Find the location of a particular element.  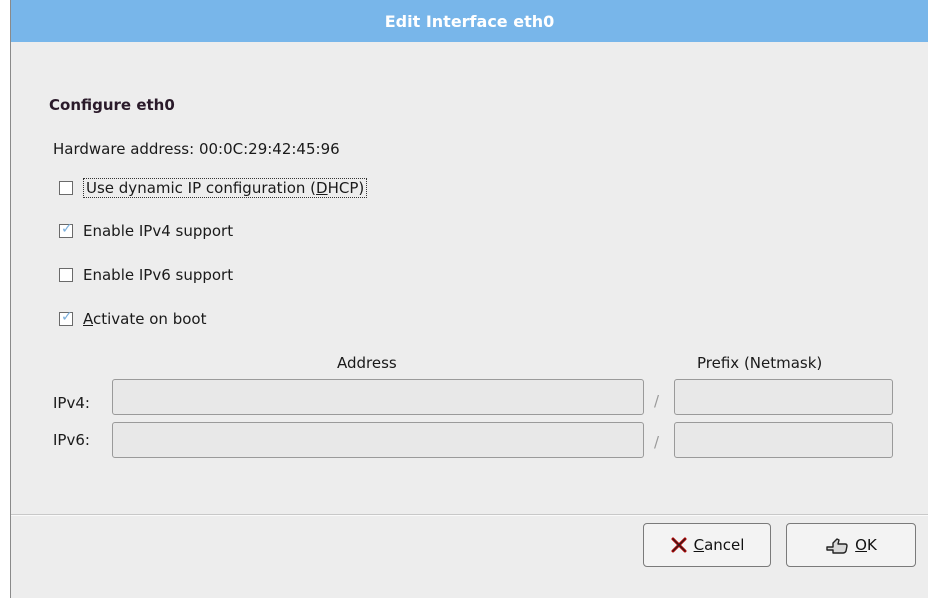

ipv6-label: Enable IPv6 support is located at coordinates (158, 275).